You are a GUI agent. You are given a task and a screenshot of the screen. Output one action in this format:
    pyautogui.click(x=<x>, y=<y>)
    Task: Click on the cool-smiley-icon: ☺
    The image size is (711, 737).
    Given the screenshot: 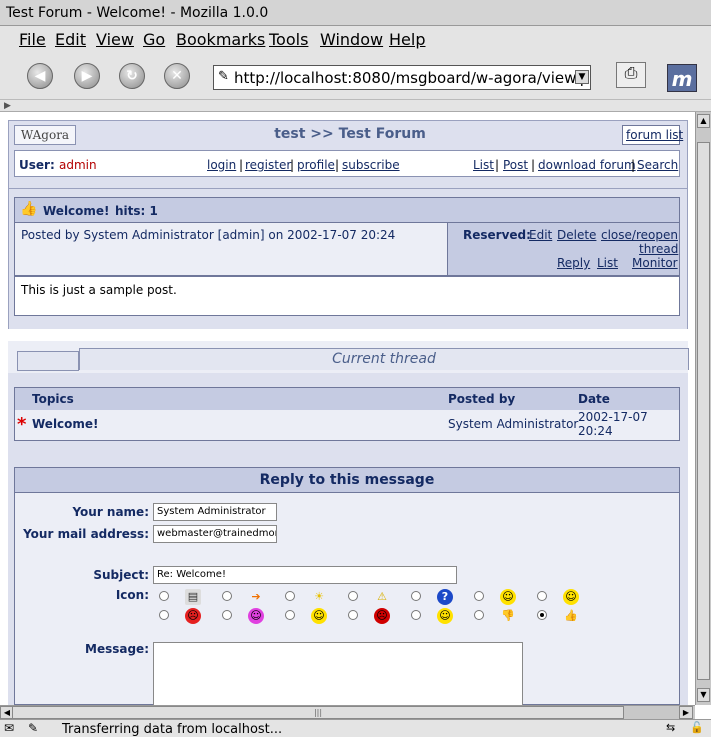 What is the action you would take?
    pyautogui.click(x=508, y=597)
    